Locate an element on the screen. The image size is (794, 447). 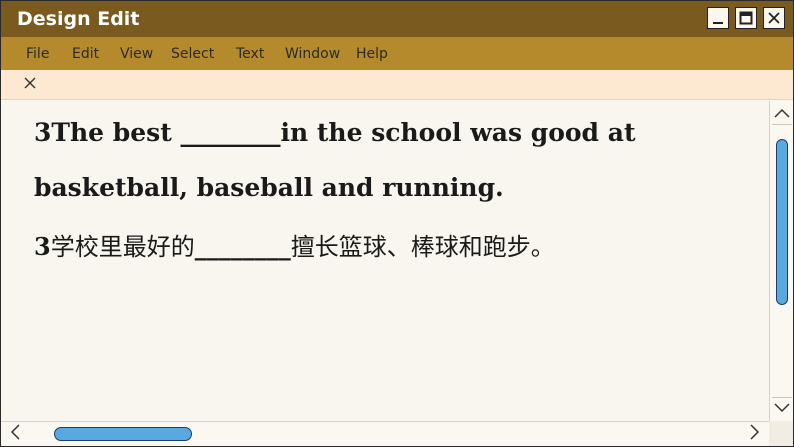
line3-text-before: 学校里最好的 is located at coordinates (122, 247).